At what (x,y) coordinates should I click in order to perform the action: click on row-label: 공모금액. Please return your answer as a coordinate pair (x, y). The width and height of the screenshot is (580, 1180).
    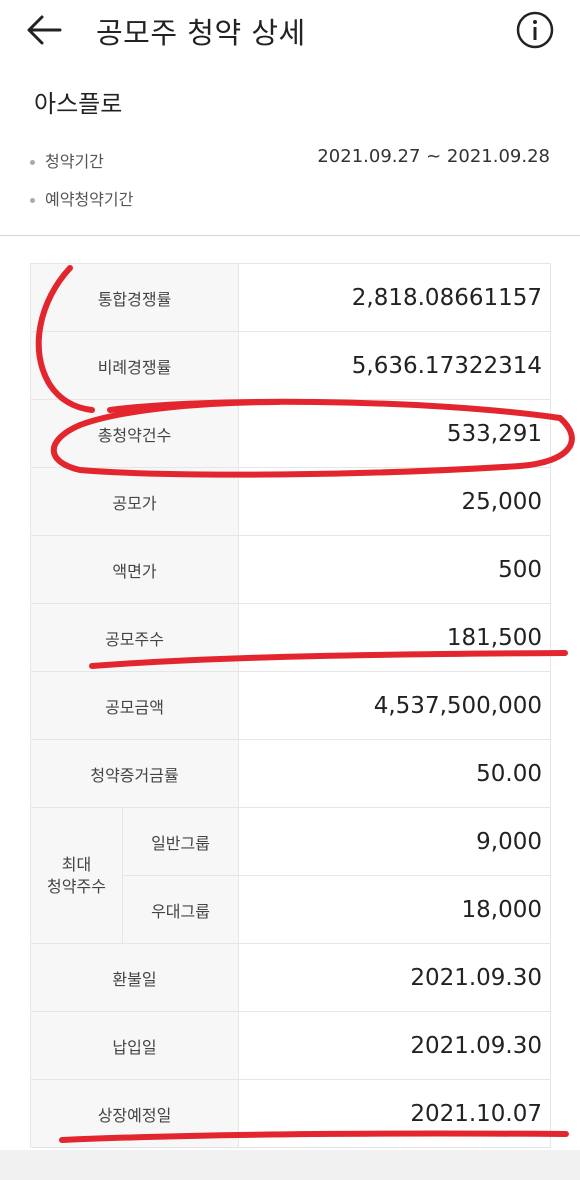
    Looking at the image, I should click on (134, 705).